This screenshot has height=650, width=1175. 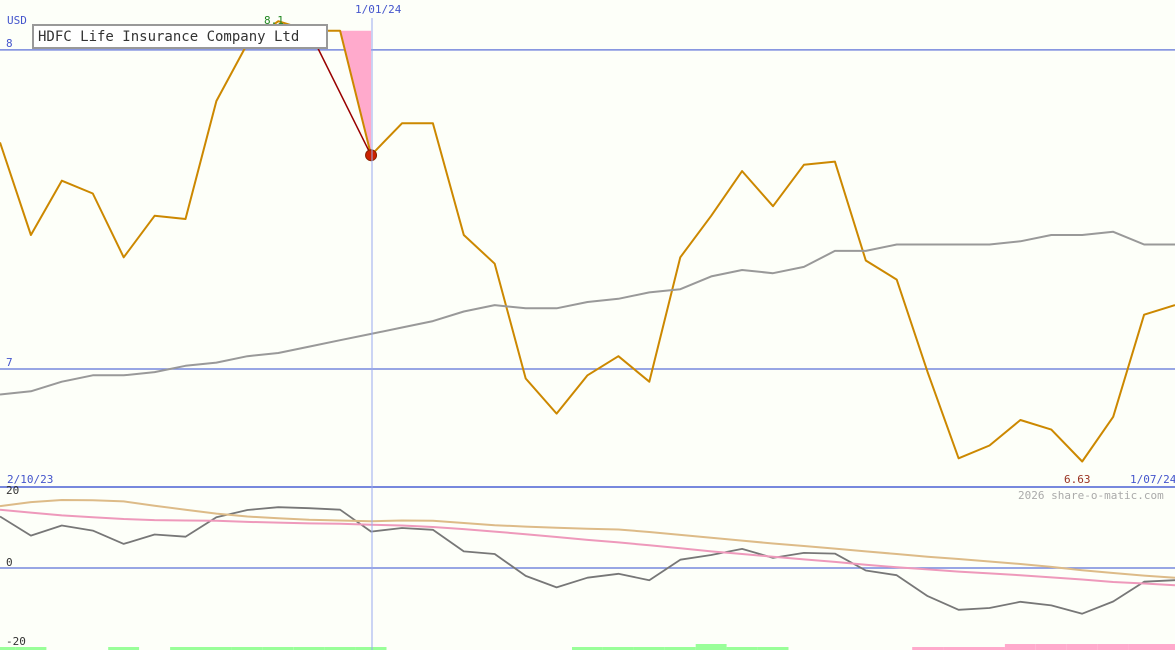 What do you see at coordinates (168, 37) in the screenshot?
I see `chart-title: HDFC Life Insurance Company Ltd` at bounding box center [168, 37].